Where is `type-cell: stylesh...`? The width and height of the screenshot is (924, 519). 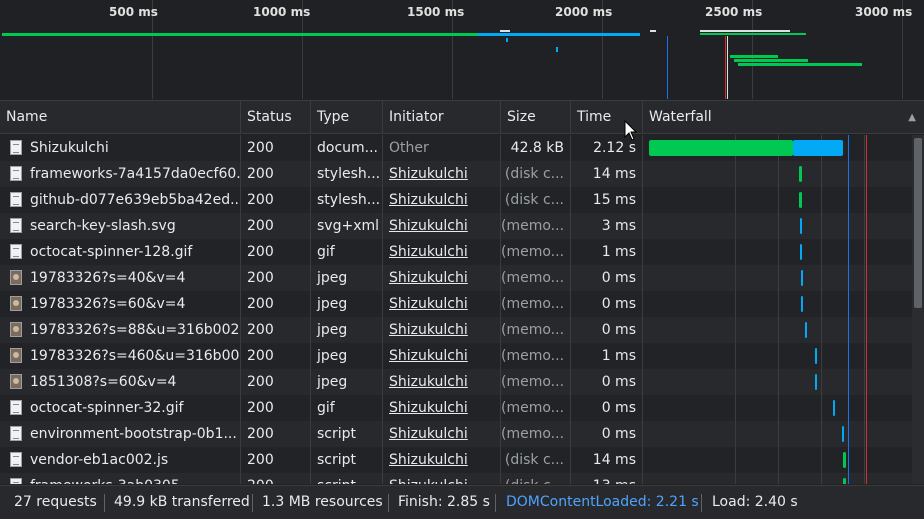 type-cell: stylesh... is located at coordinates (347, 174).